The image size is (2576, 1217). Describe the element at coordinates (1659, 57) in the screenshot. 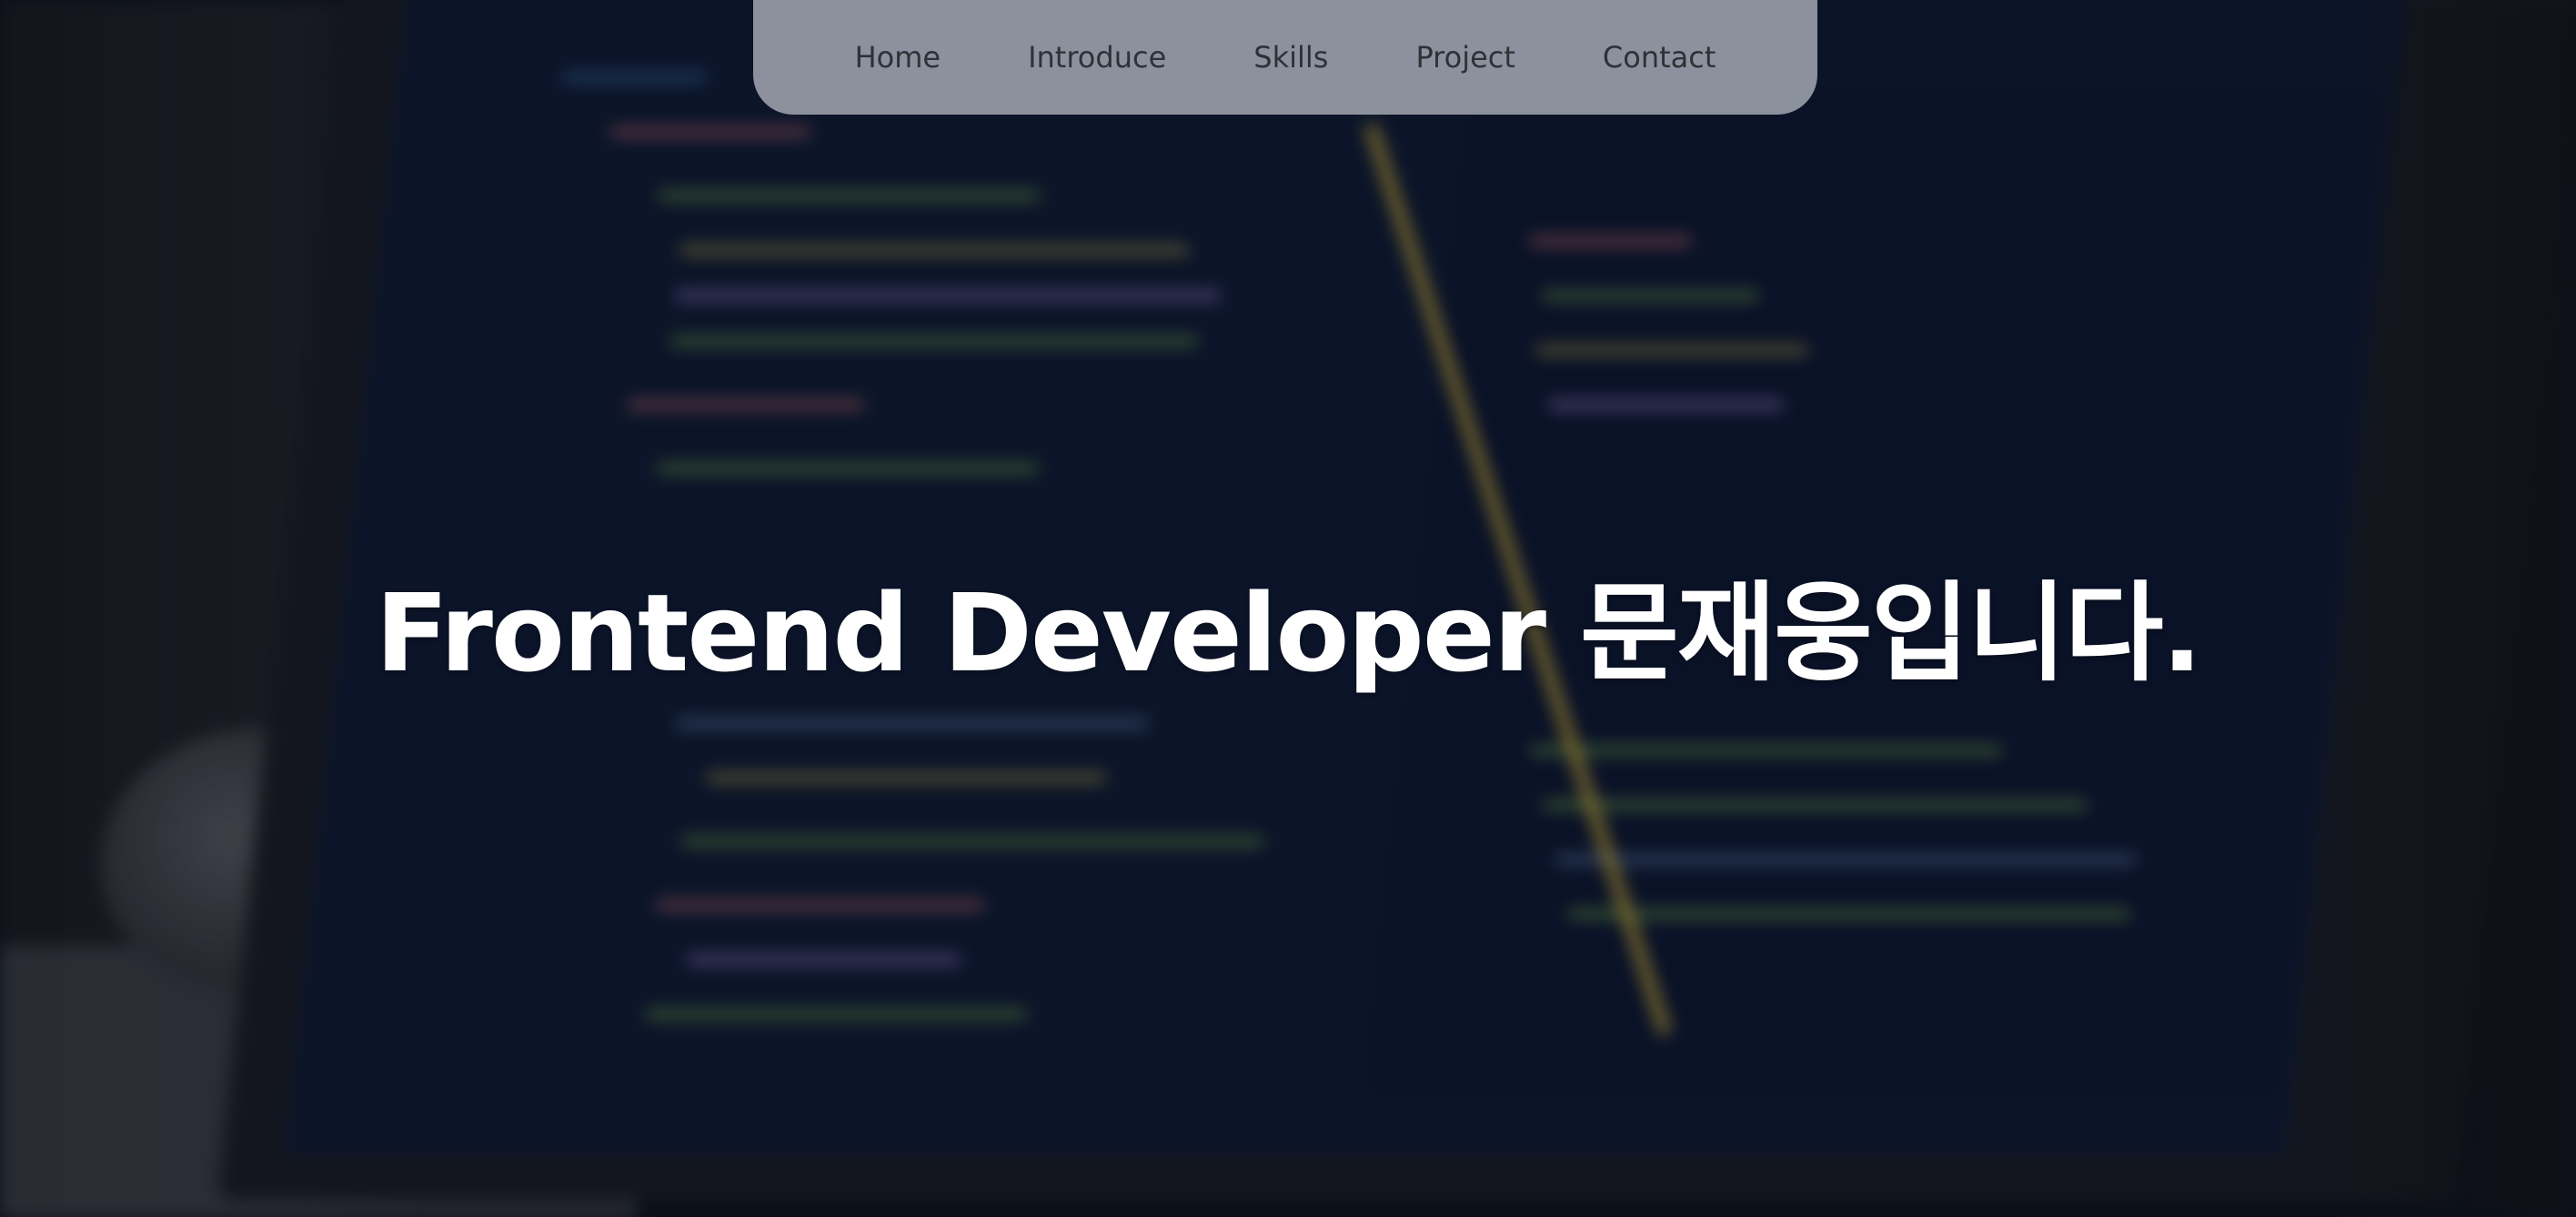

I see `nav-link-contact: Contact` at that location.